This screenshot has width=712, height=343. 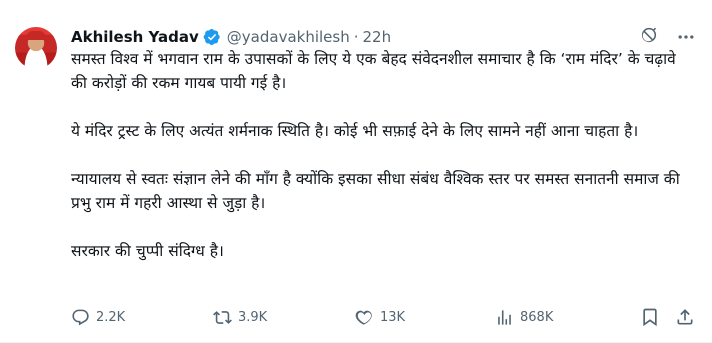 What do you see at coordinates (135, 37) in the screenshot?
I see `author-name: Akhilesh Yadav` at bounding box center [135, 37].